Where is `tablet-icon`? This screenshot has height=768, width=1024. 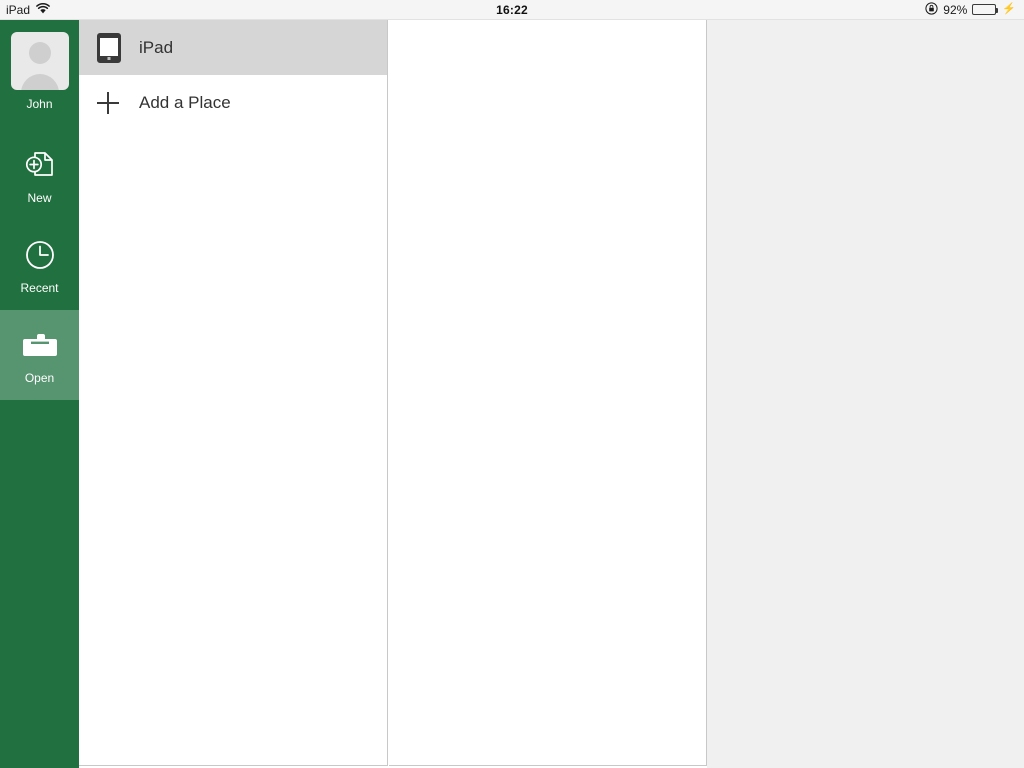
tablet-icon is located at coordinates (118, 47).